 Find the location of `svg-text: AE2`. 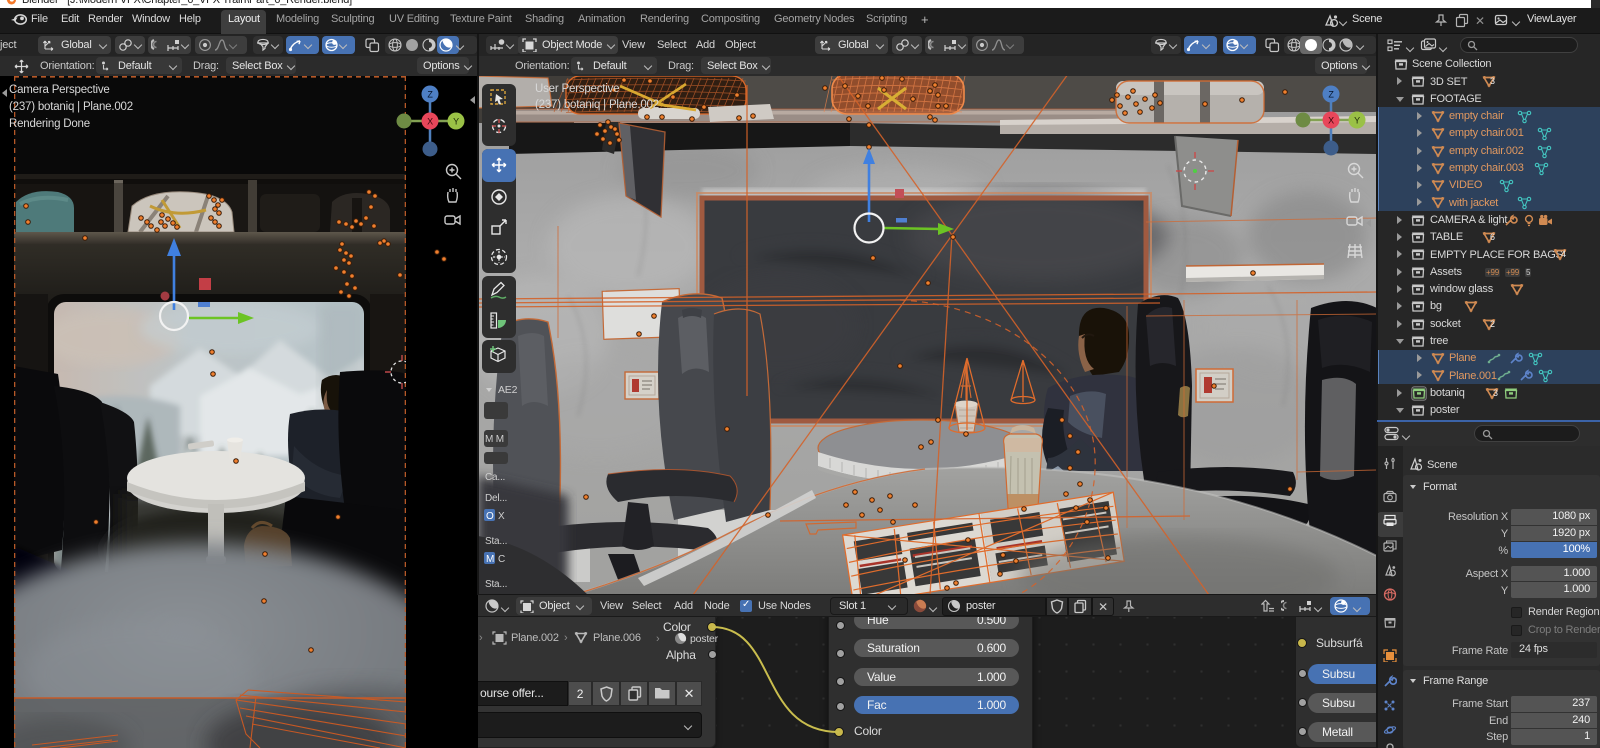

svg-text: AE2 is located at coordinates (508, 390).